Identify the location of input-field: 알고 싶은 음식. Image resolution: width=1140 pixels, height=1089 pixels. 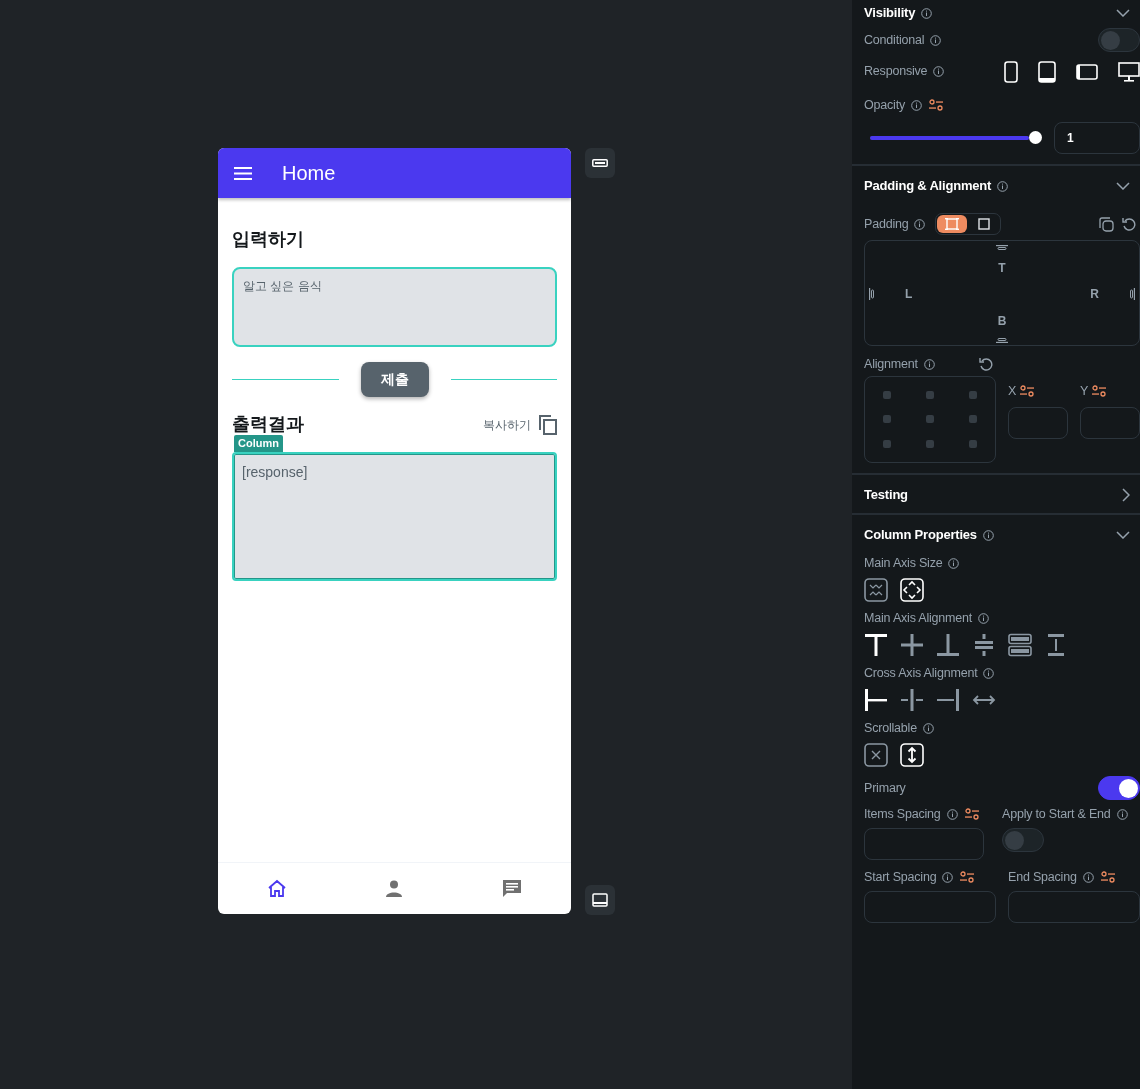
(394, 307).